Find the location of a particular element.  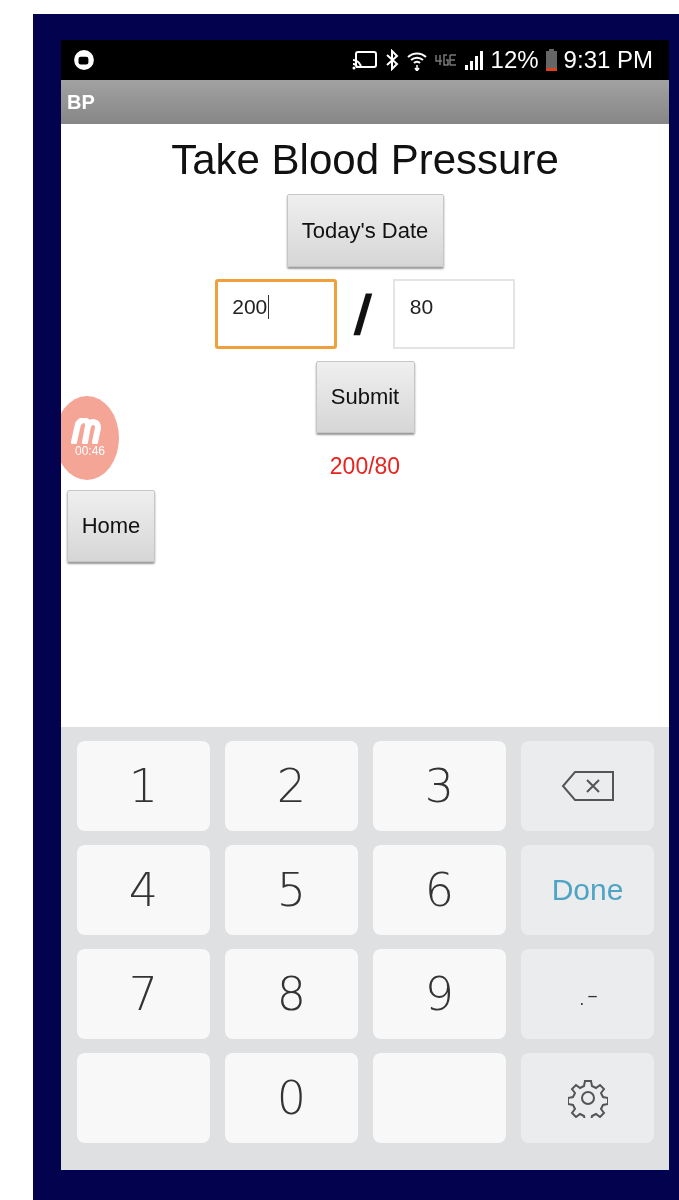

digit-key: 1 is located at coordinates (143, 786).